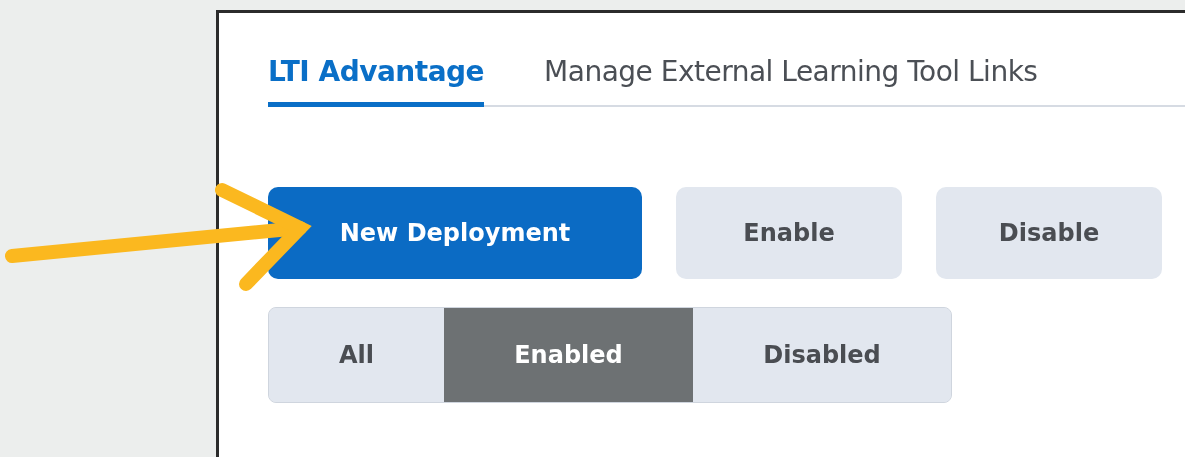  Describe the element at coordinates (455, 233) in the screenshot. I see `primary-button: New Deployment` at that location.